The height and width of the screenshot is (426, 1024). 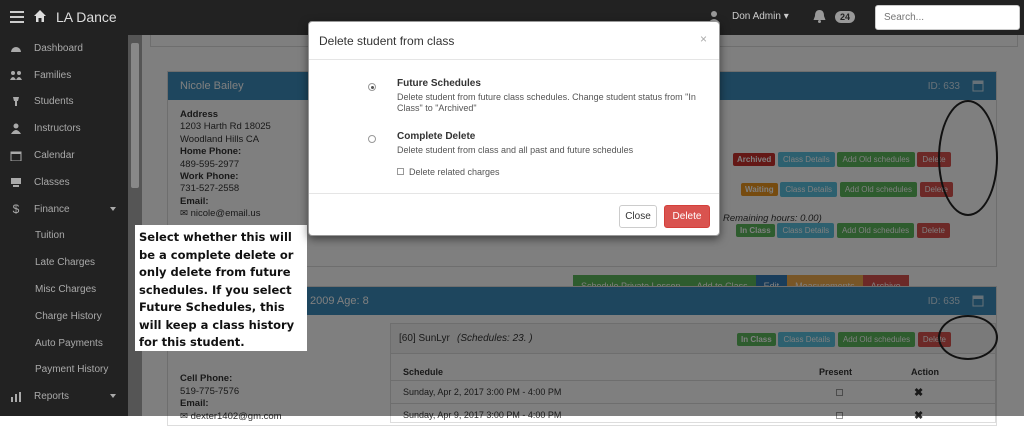 What do you see at coordinates (372, 139) in the screenshot?
I see `complete-delete-radio` at bounding box center [372, 139].